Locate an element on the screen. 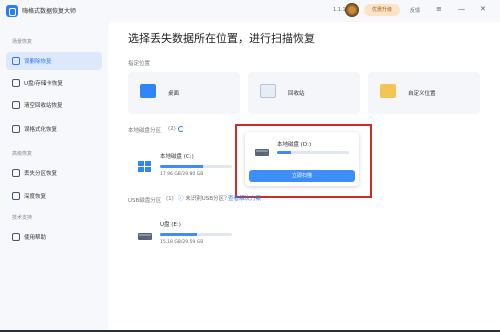 The height and width of the screenshot is (332, 500). format-icon is located at coordinates (16, 129).